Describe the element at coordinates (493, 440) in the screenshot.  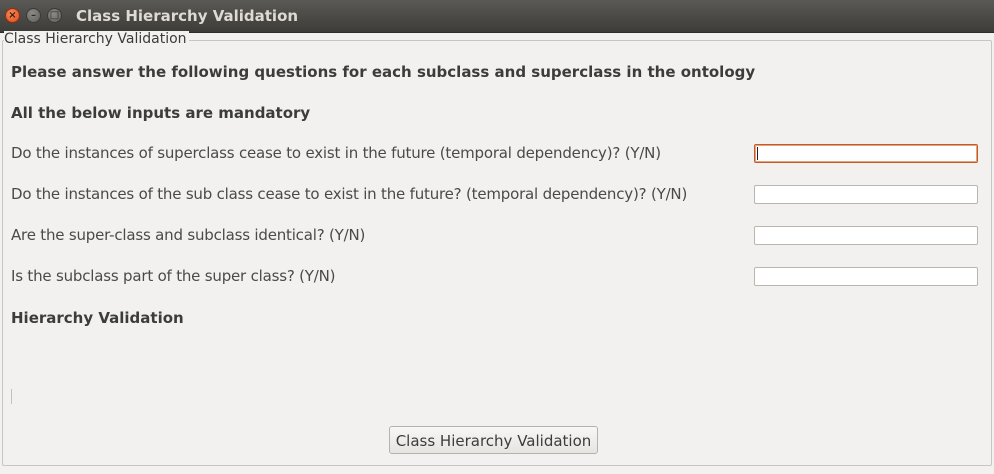
I see `class-hierarchy-validation-button: Class Hierarchy Validation` at that location.